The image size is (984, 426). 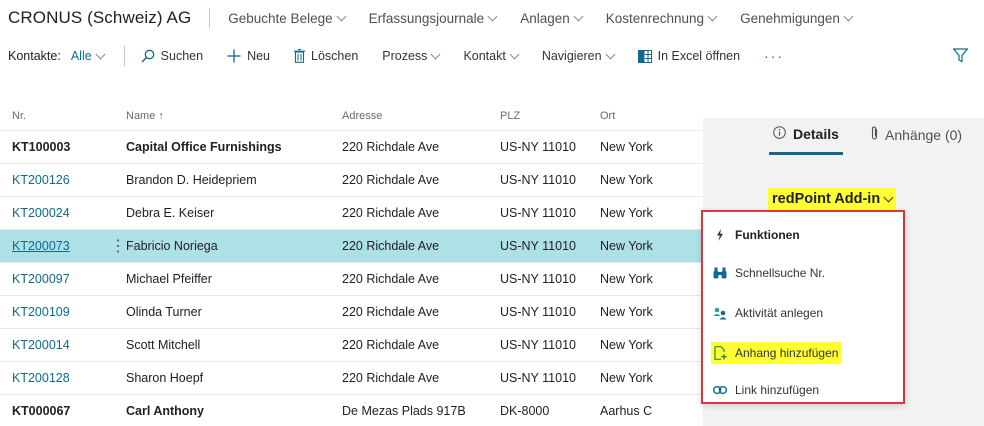 I want to click on excel-icon, so click(x=644, y=56).